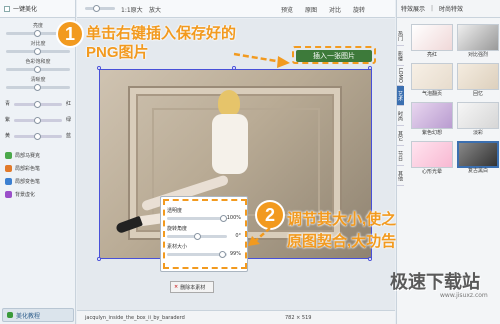 The image size is (500, 324). Describe the element at coordinates (431, 94) in the screenshot. I see `effect-label: 气泡翻页` at that location.